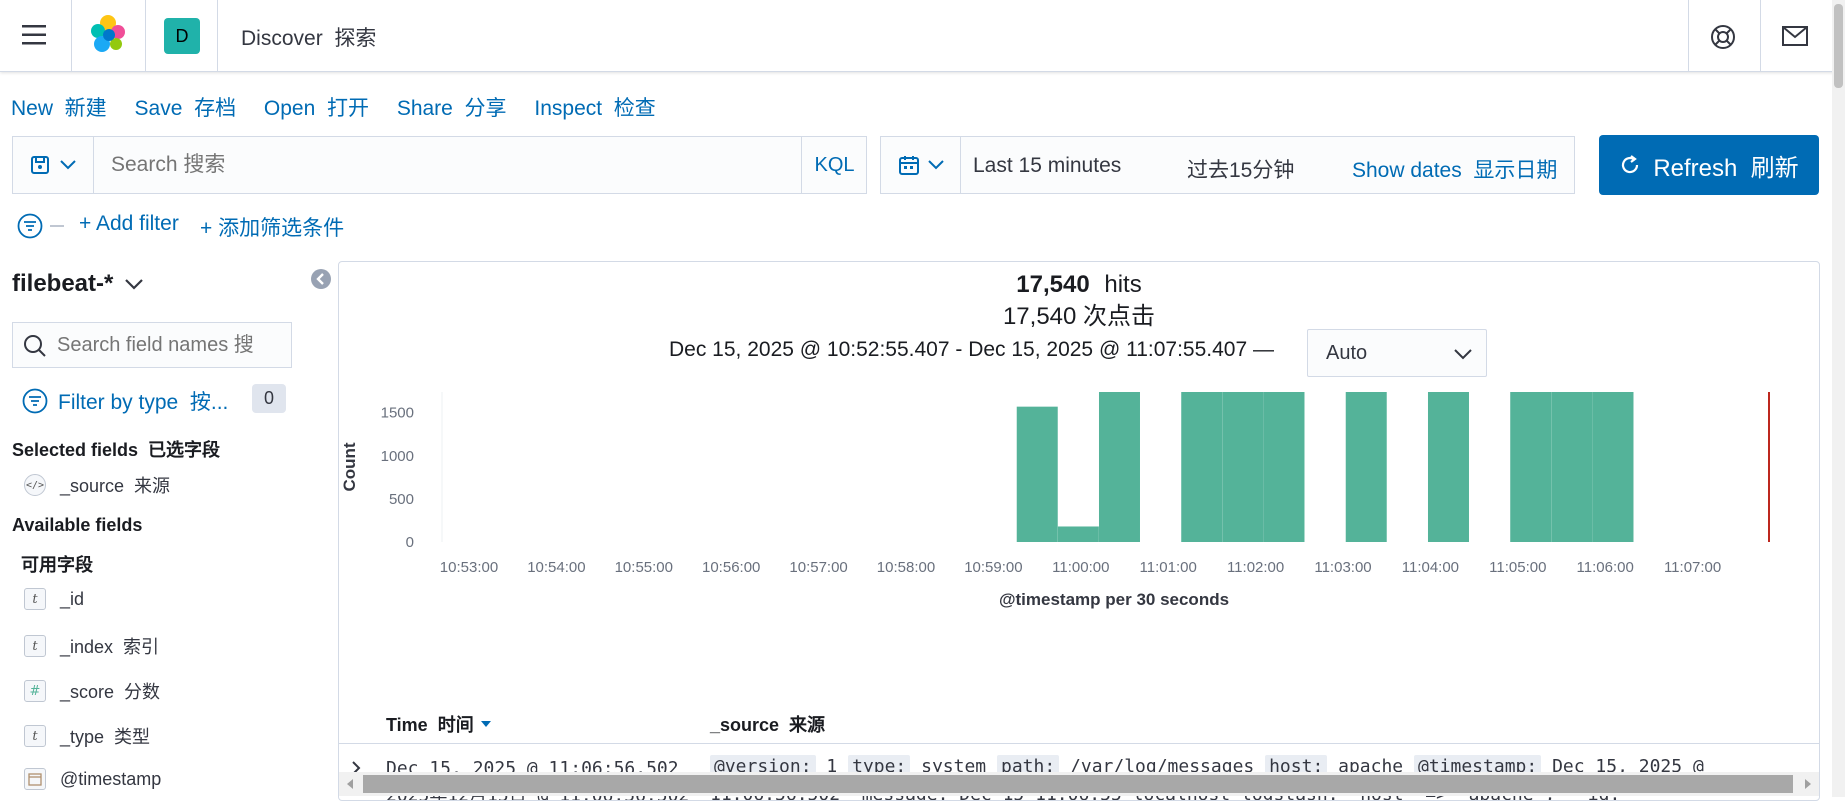 This screenshot has height=801, width=1845. I want to click on scroll-right-icon, so click(1808, 784).